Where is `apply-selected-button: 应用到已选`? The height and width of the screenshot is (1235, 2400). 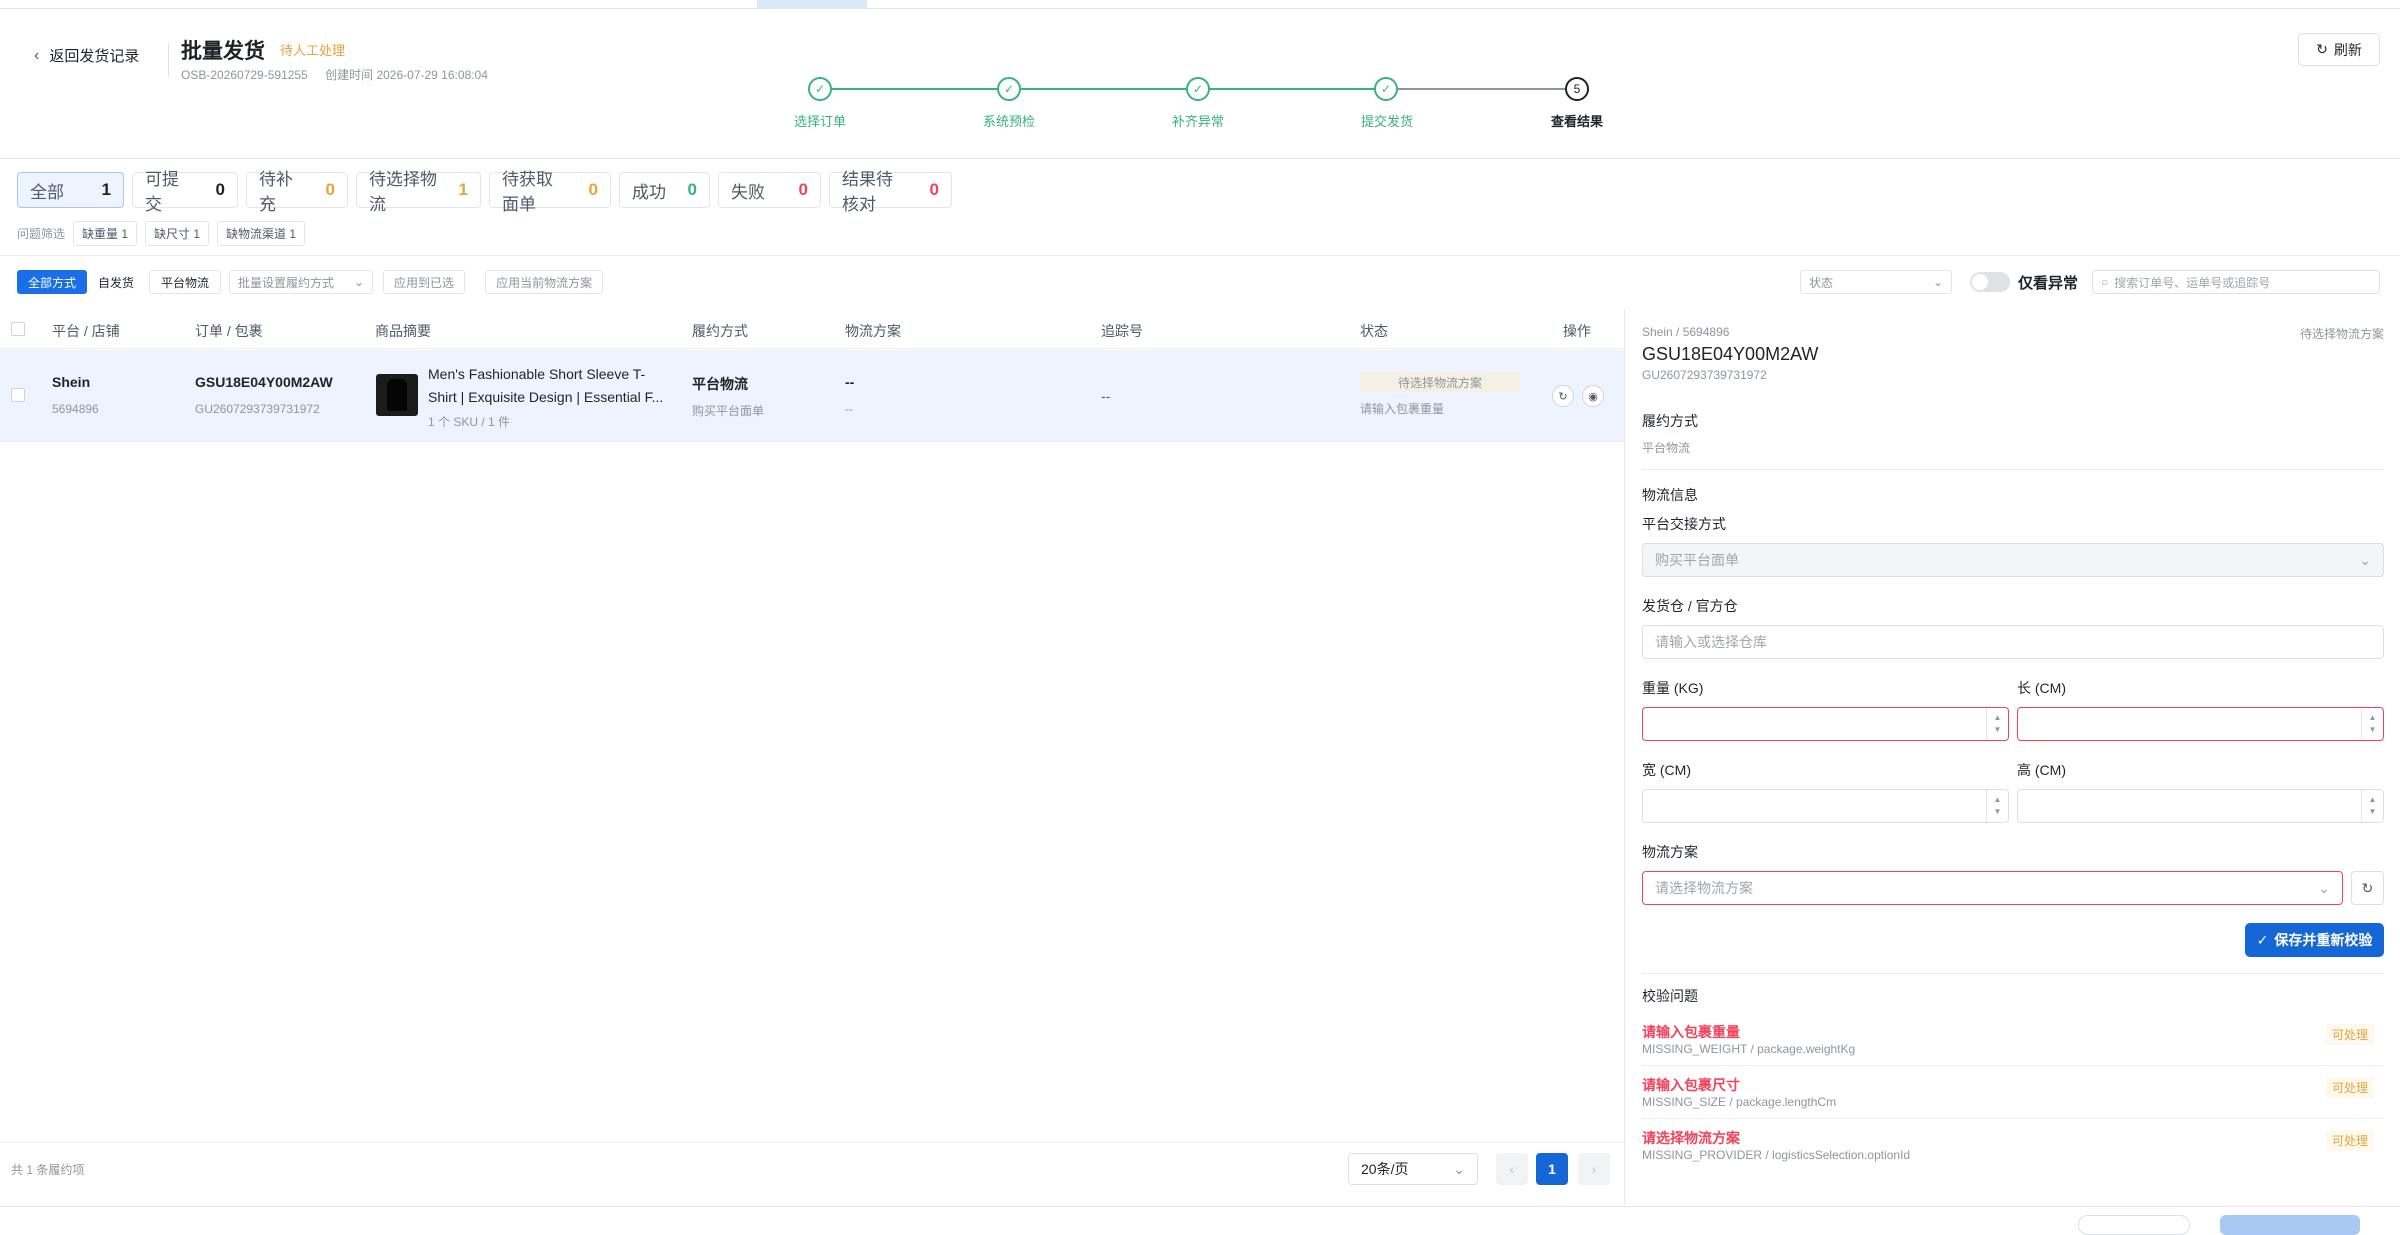
apply-selected-button: 应用到已选 is located at coordinates (424, 282).